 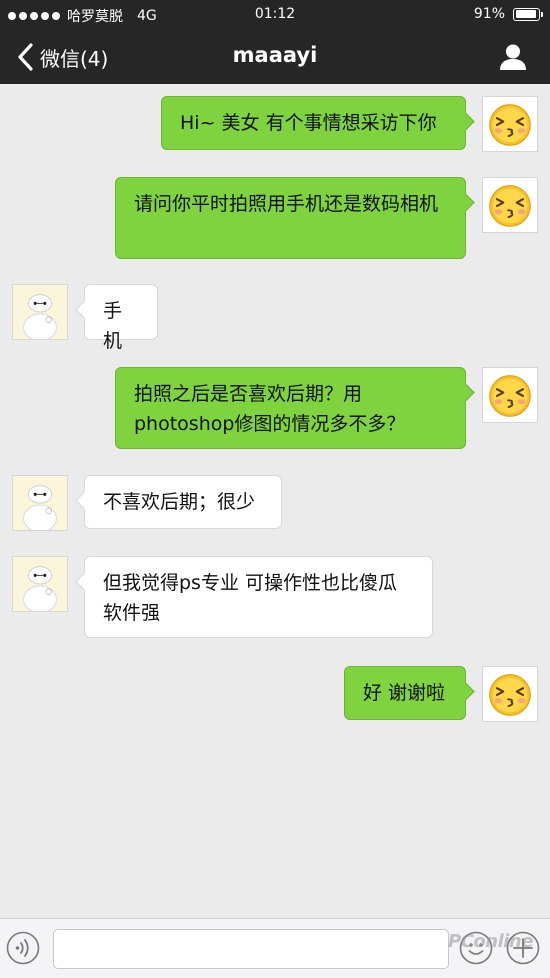 I want to click on input-bar: PConline, so click(x=275, y=948).